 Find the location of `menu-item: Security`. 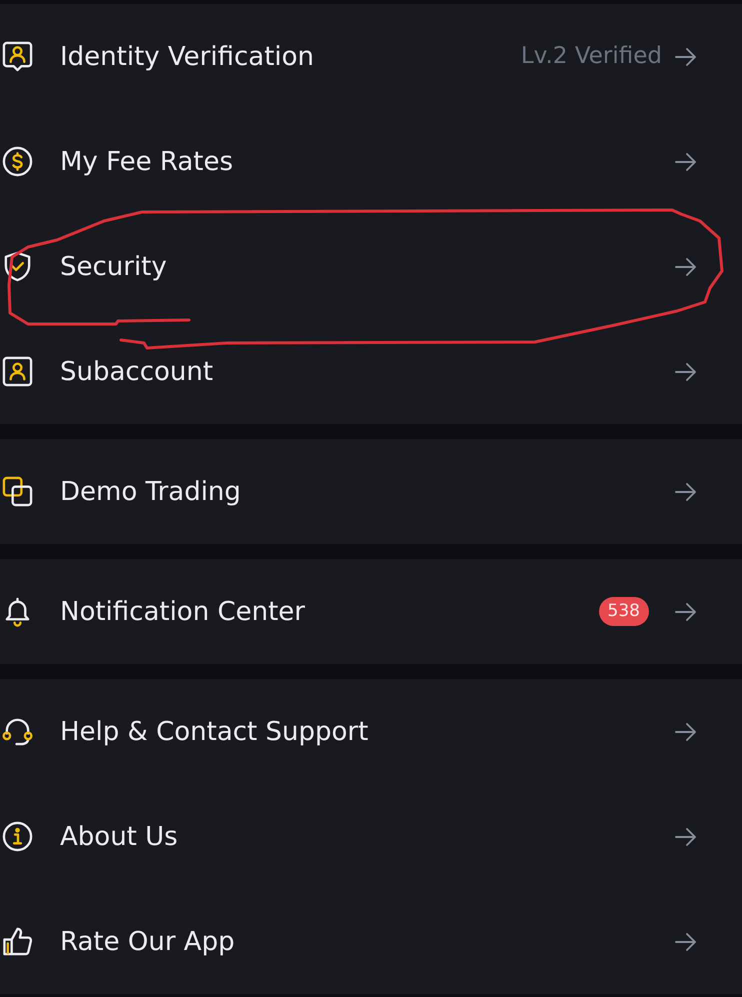

menu-item: Security is located at coordinates (371, 266).